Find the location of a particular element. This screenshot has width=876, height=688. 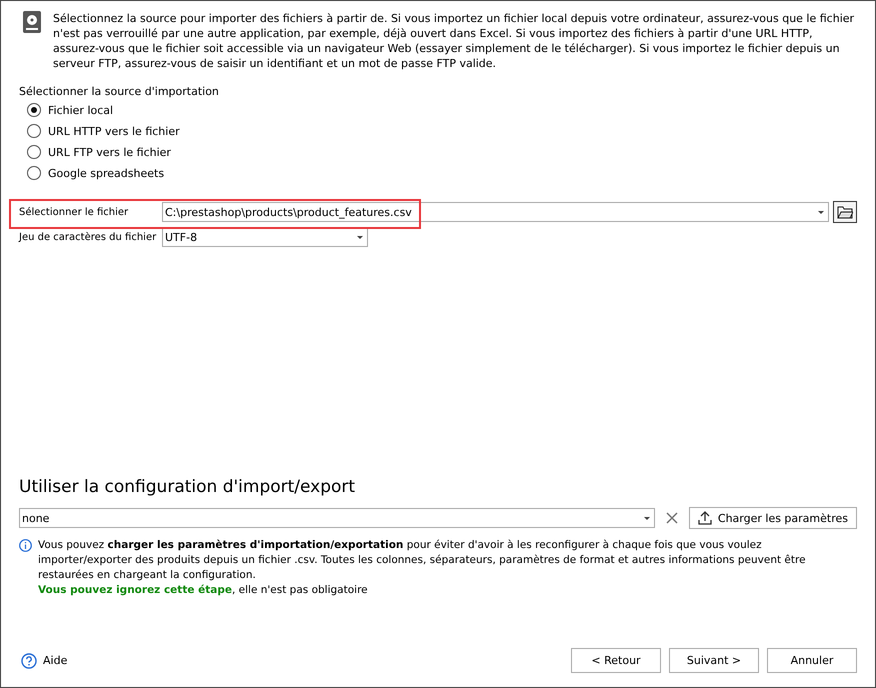

radio-option: Fichier local is located at coordinates (442, 110).